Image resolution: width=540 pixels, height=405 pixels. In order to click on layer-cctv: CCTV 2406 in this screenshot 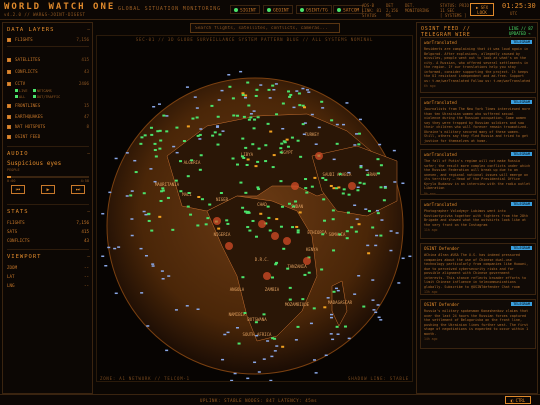, I will do `click(48, 84)`.